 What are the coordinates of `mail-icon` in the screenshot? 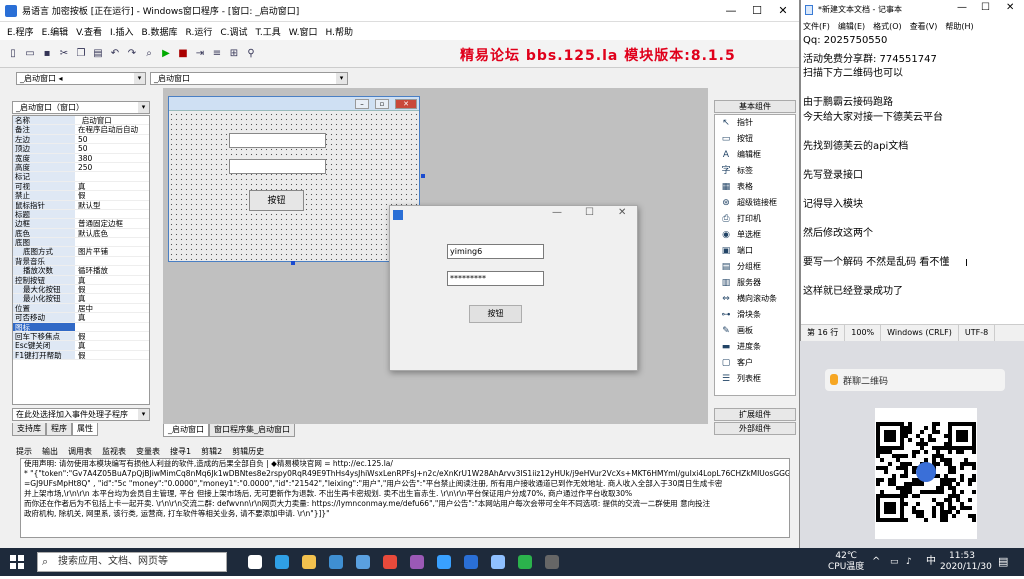 It's located at (363, 562).